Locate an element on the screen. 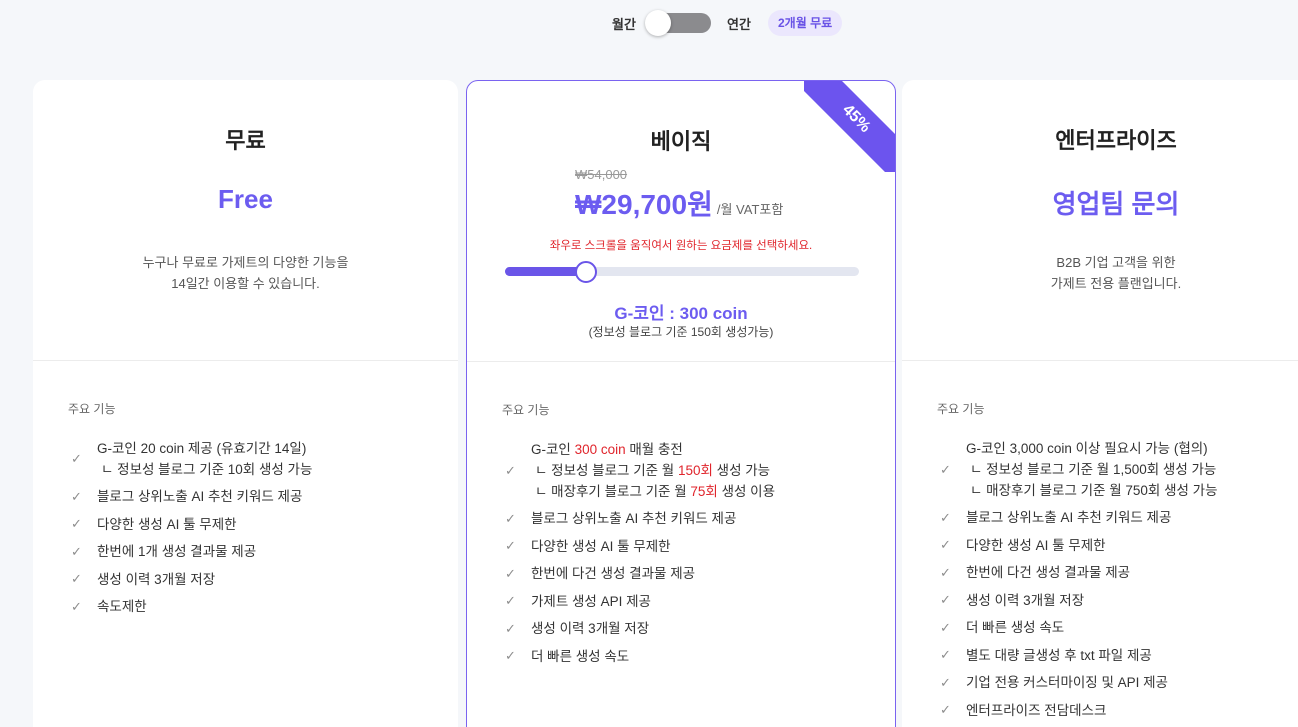 The height and width of the screenshot is (727, 1298). sale-price-row: ₩29,700원/월 VAT포함 is located at coordinates (679, 203).